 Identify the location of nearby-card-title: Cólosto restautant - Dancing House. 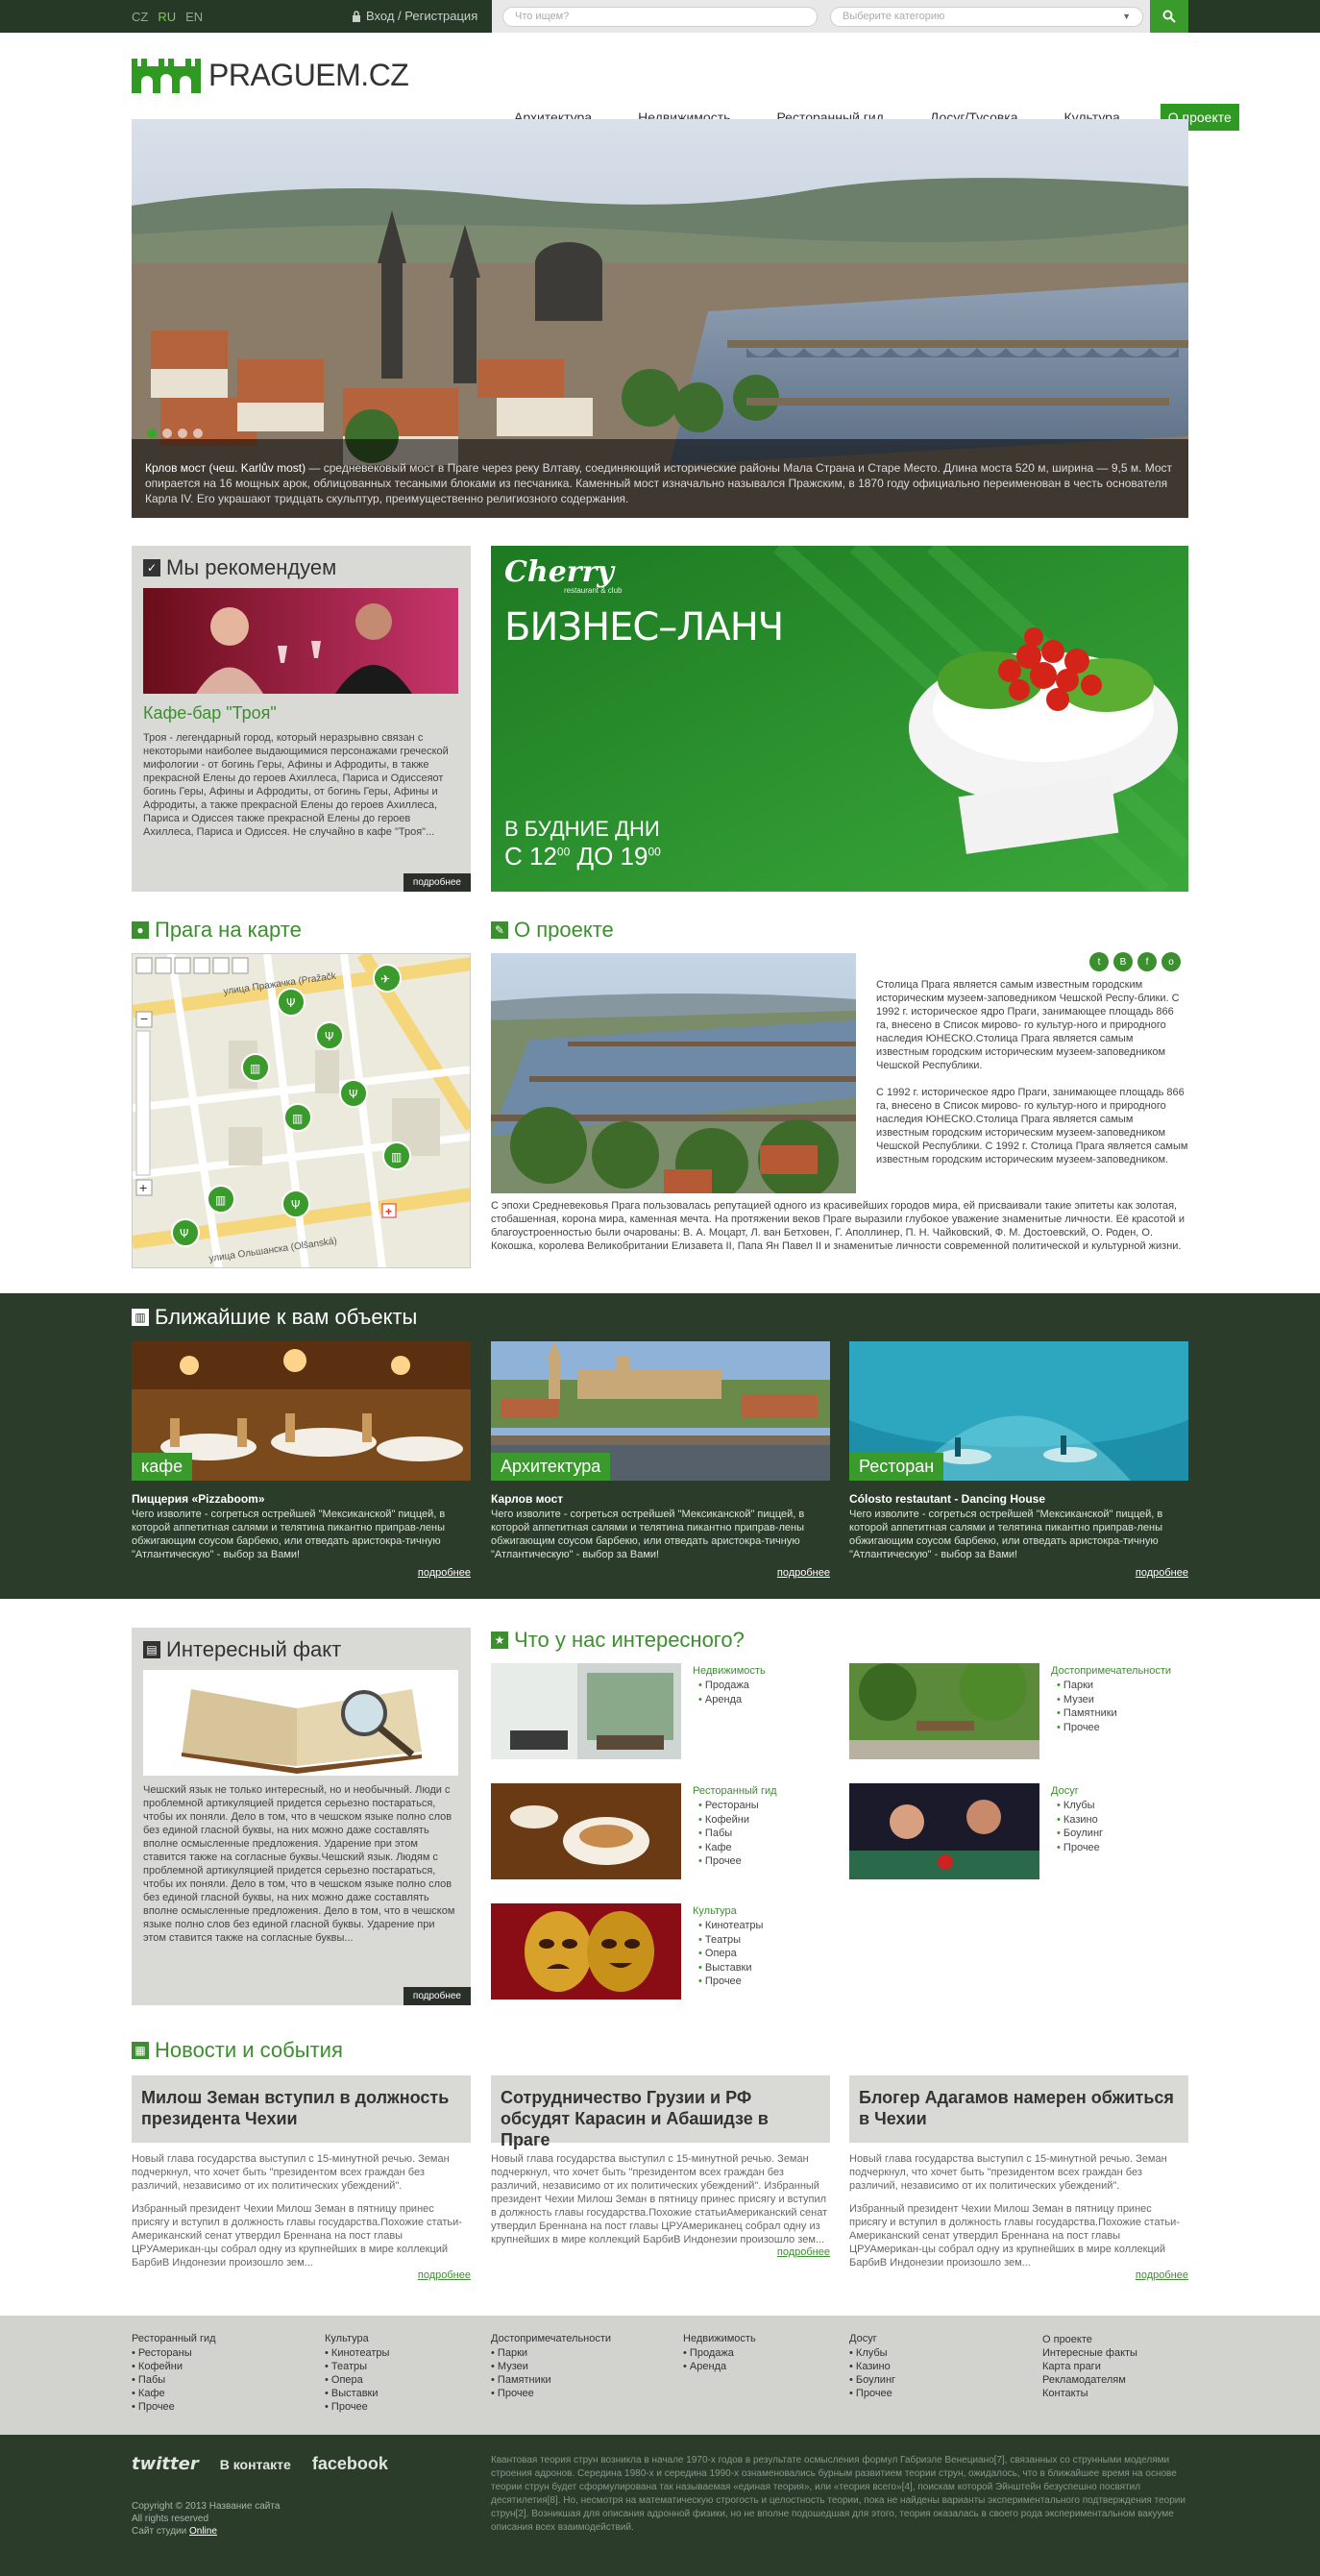
(1019, 1499).